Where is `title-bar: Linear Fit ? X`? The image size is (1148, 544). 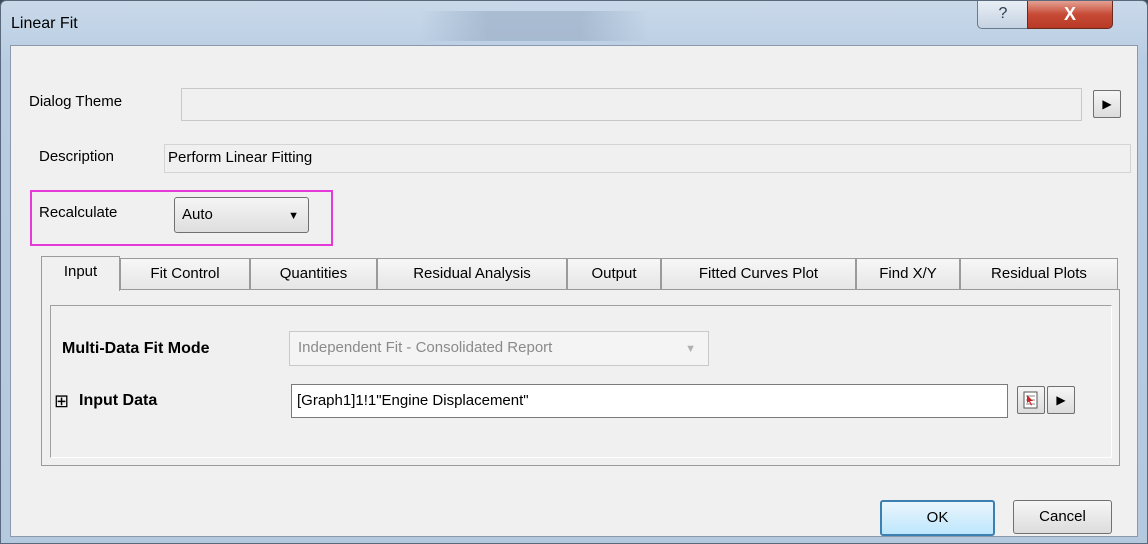
title-bar: Linear Fit ? X is located at coordinates (574, 23).